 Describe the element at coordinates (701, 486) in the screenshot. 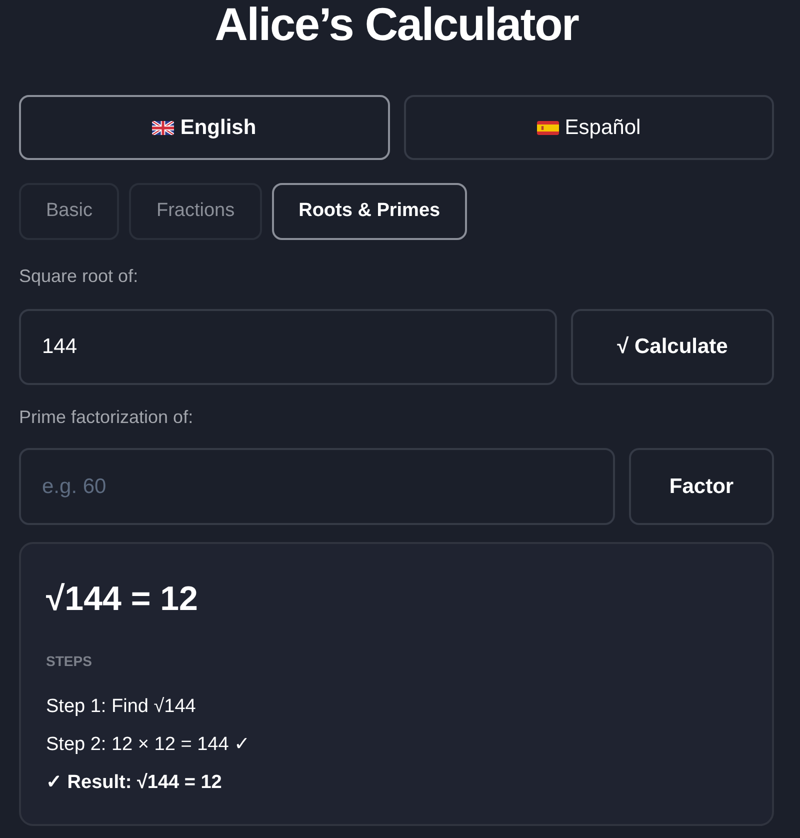

I see `factor-button: Factor` at that location.